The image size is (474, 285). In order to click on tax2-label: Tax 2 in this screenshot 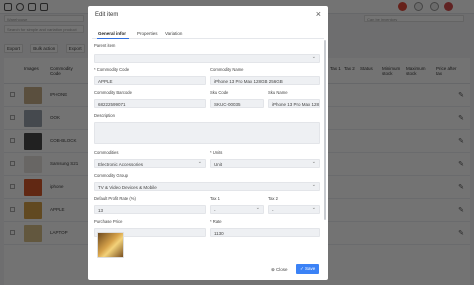, I will do `click(273, 198)`.